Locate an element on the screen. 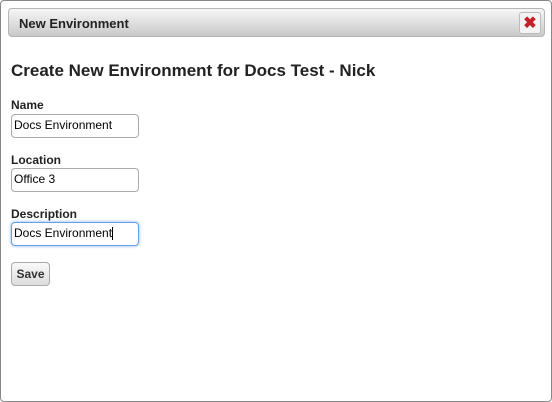 The height and width of the screenshot is (402, 552). location-label: Location is located at coordinates (36, 160).